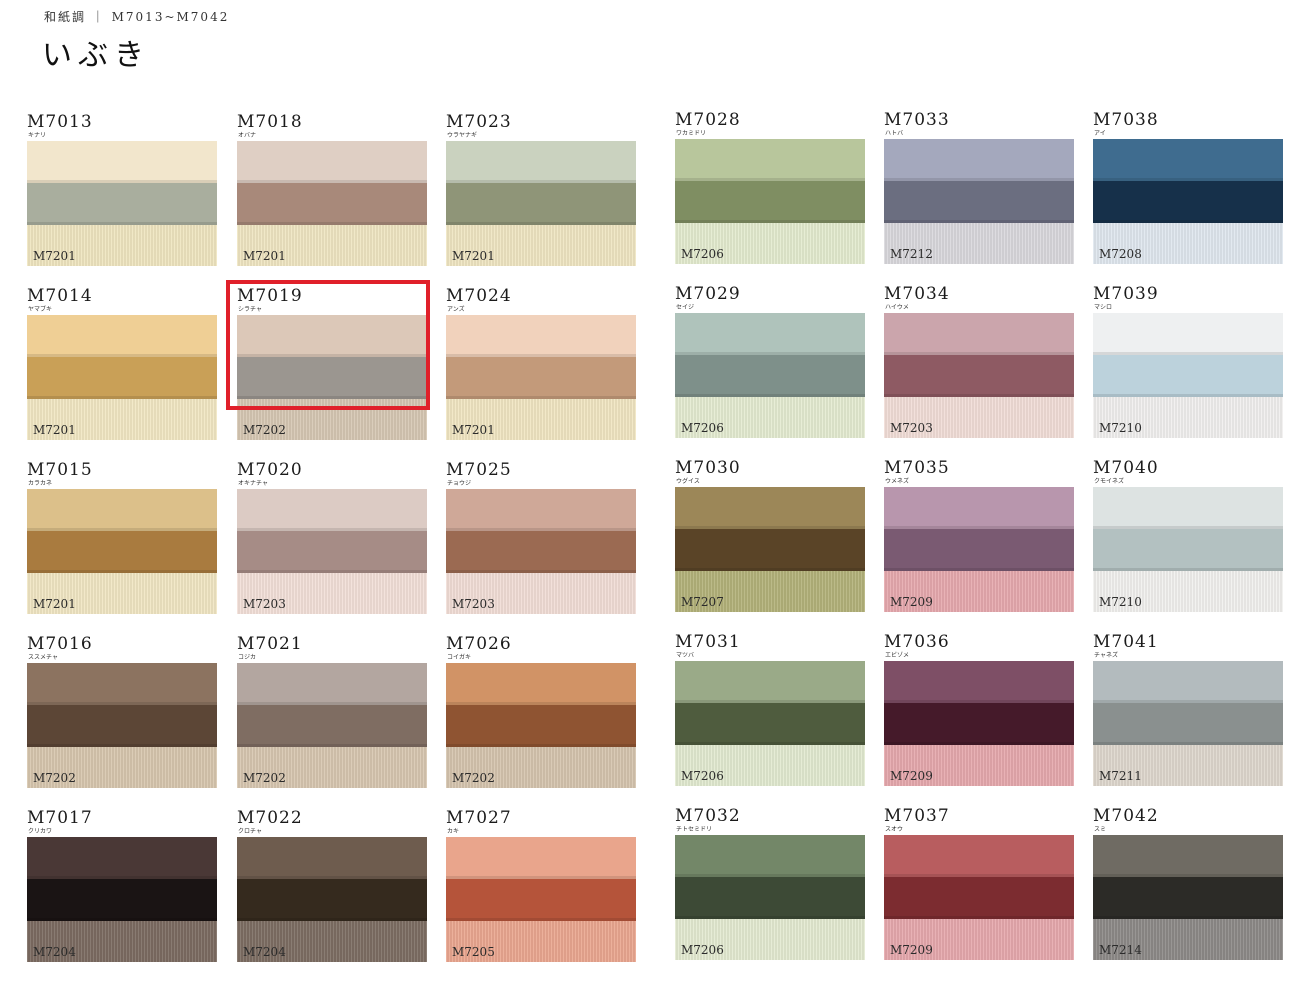 The height and width of the screenshot is (991, 1313). I want to click on swatch-sample: M7214, so click(1188, 897).